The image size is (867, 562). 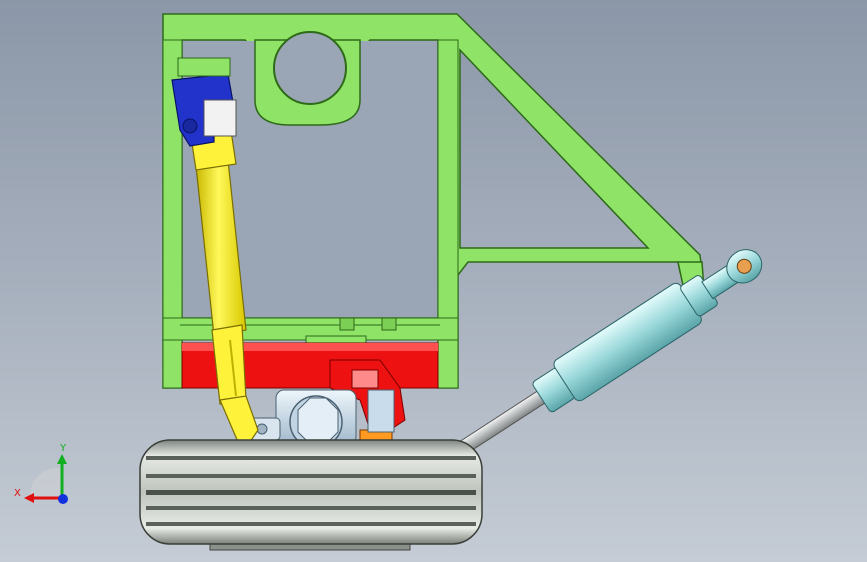 I want to click on y-axis-label: Y, so click(x=63, y=448).